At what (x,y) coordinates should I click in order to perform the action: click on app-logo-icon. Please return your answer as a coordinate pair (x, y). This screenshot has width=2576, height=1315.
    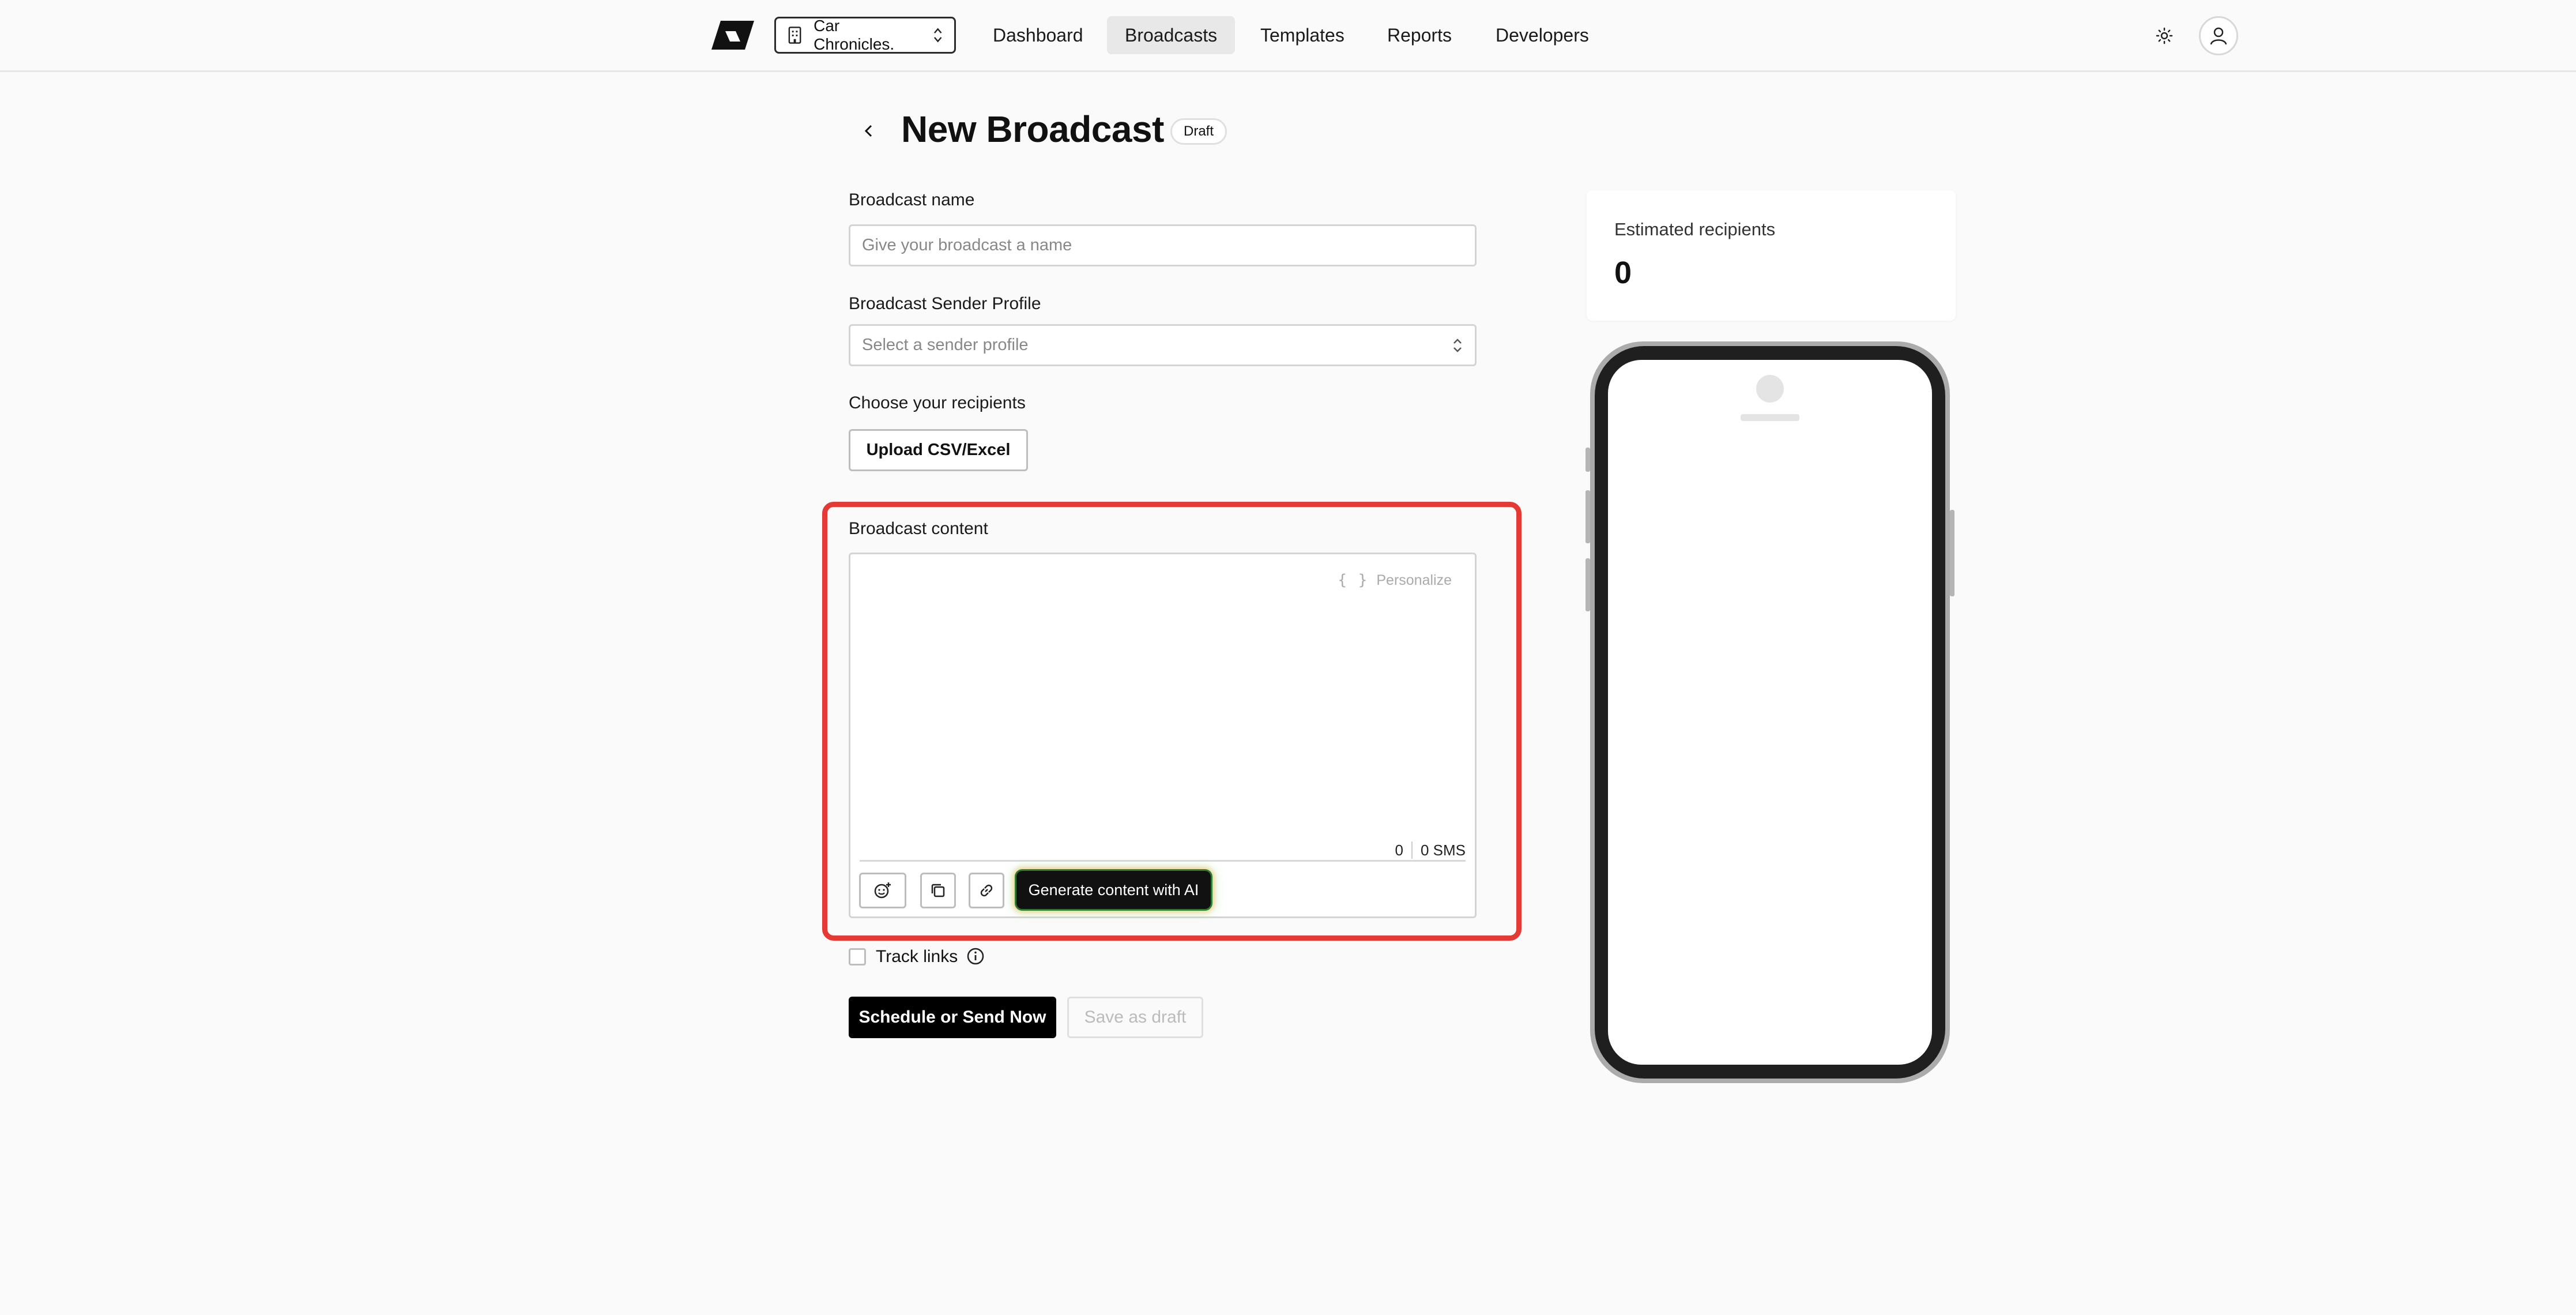
    Looking at the image, I should click on (732, 35).